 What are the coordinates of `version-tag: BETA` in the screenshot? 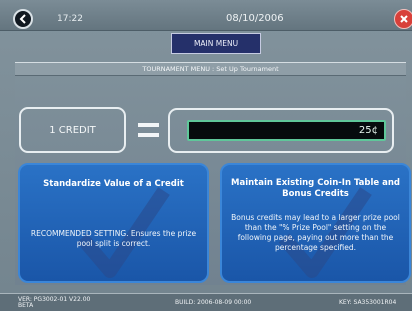 It's located at (26, 305).